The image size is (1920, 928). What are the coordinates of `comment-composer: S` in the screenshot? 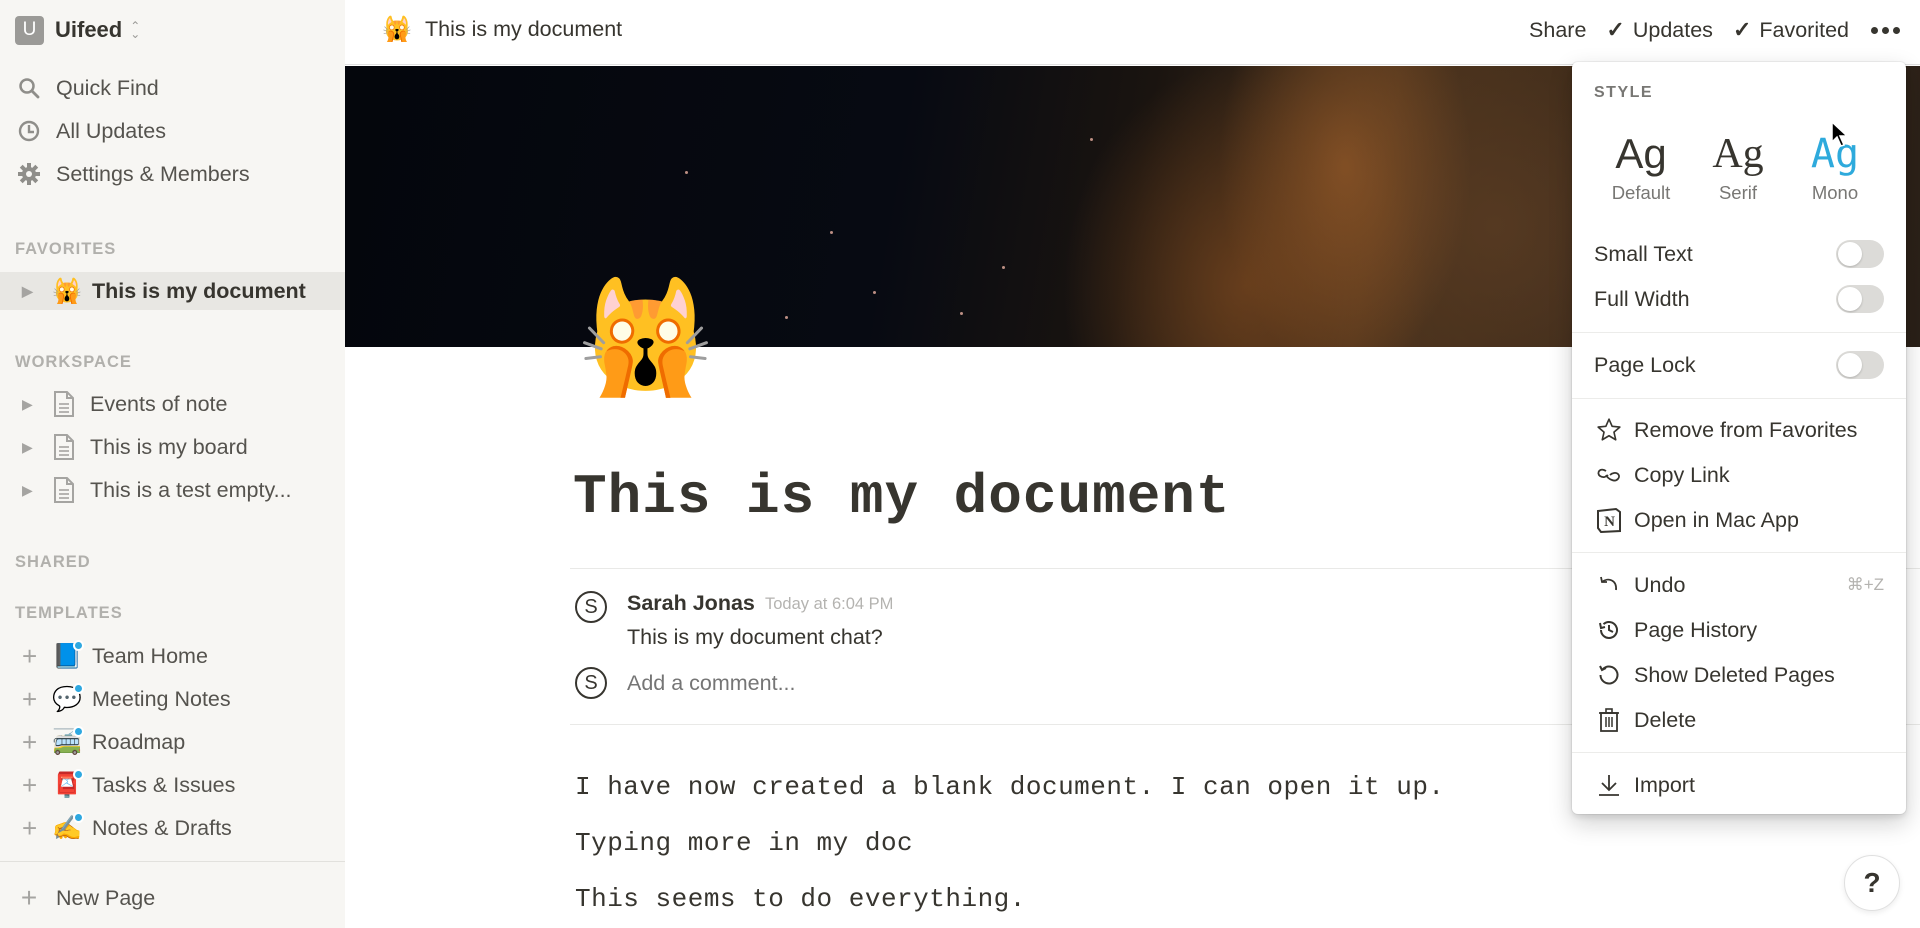 It's located at (901, 683).